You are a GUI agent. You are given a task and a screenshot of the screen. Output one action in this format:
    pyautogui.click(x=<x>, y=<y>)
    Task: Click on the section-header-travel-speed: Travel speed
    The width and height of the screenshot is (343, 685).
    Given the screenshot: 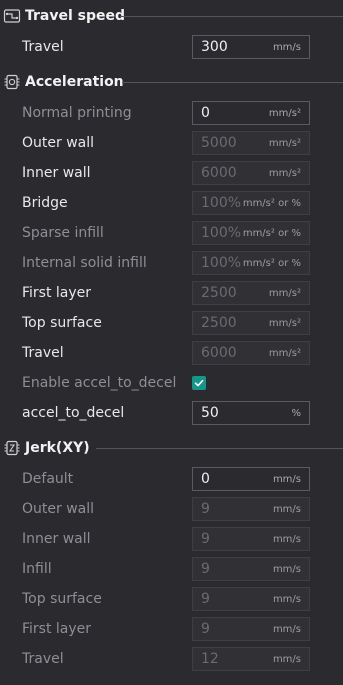 What is the action you would take?
    pyautogui.click(x=171, y=16)
    